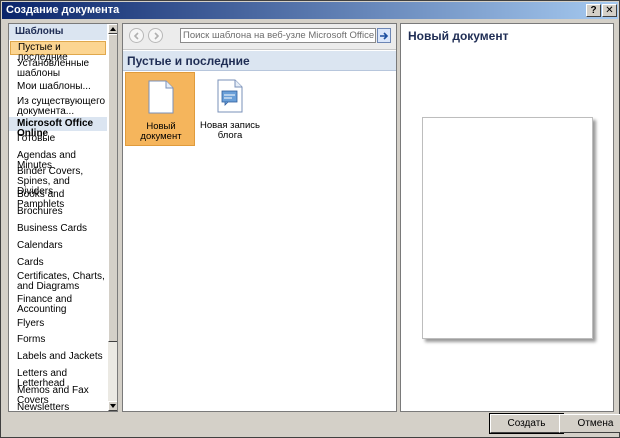  Describe the element at coordinates (58, 212) in the screenshot. I see `sidebar-item-brochures: Brochures` at that location.